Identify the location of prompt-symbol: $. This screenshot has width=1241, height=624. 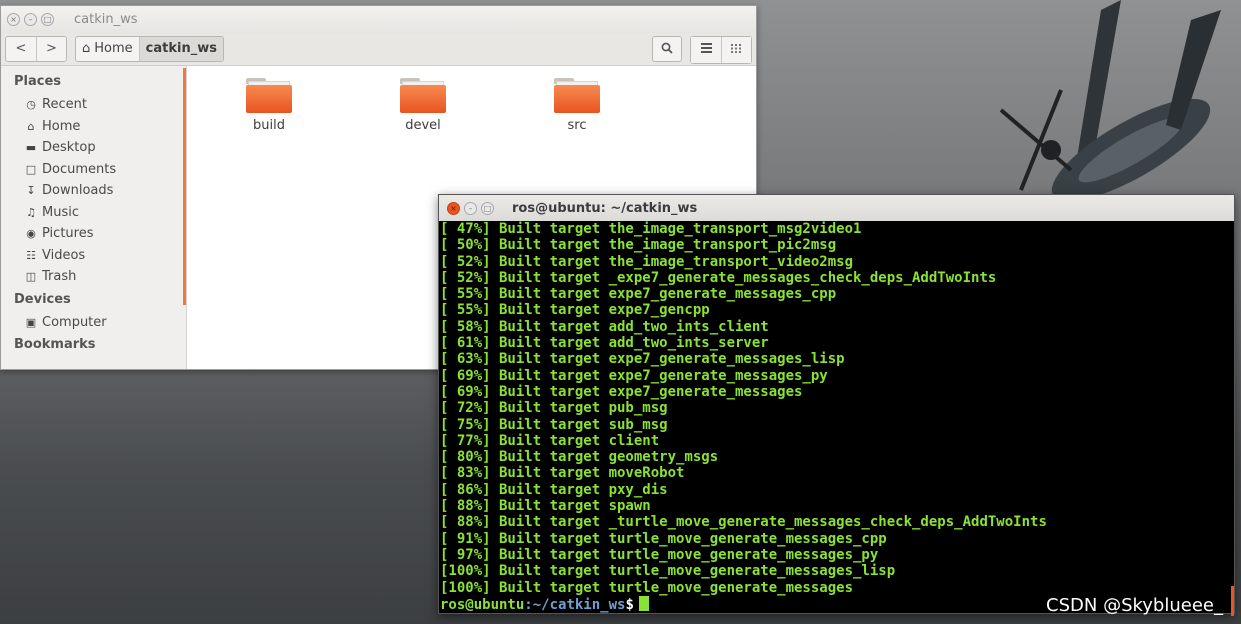
(629, 604).